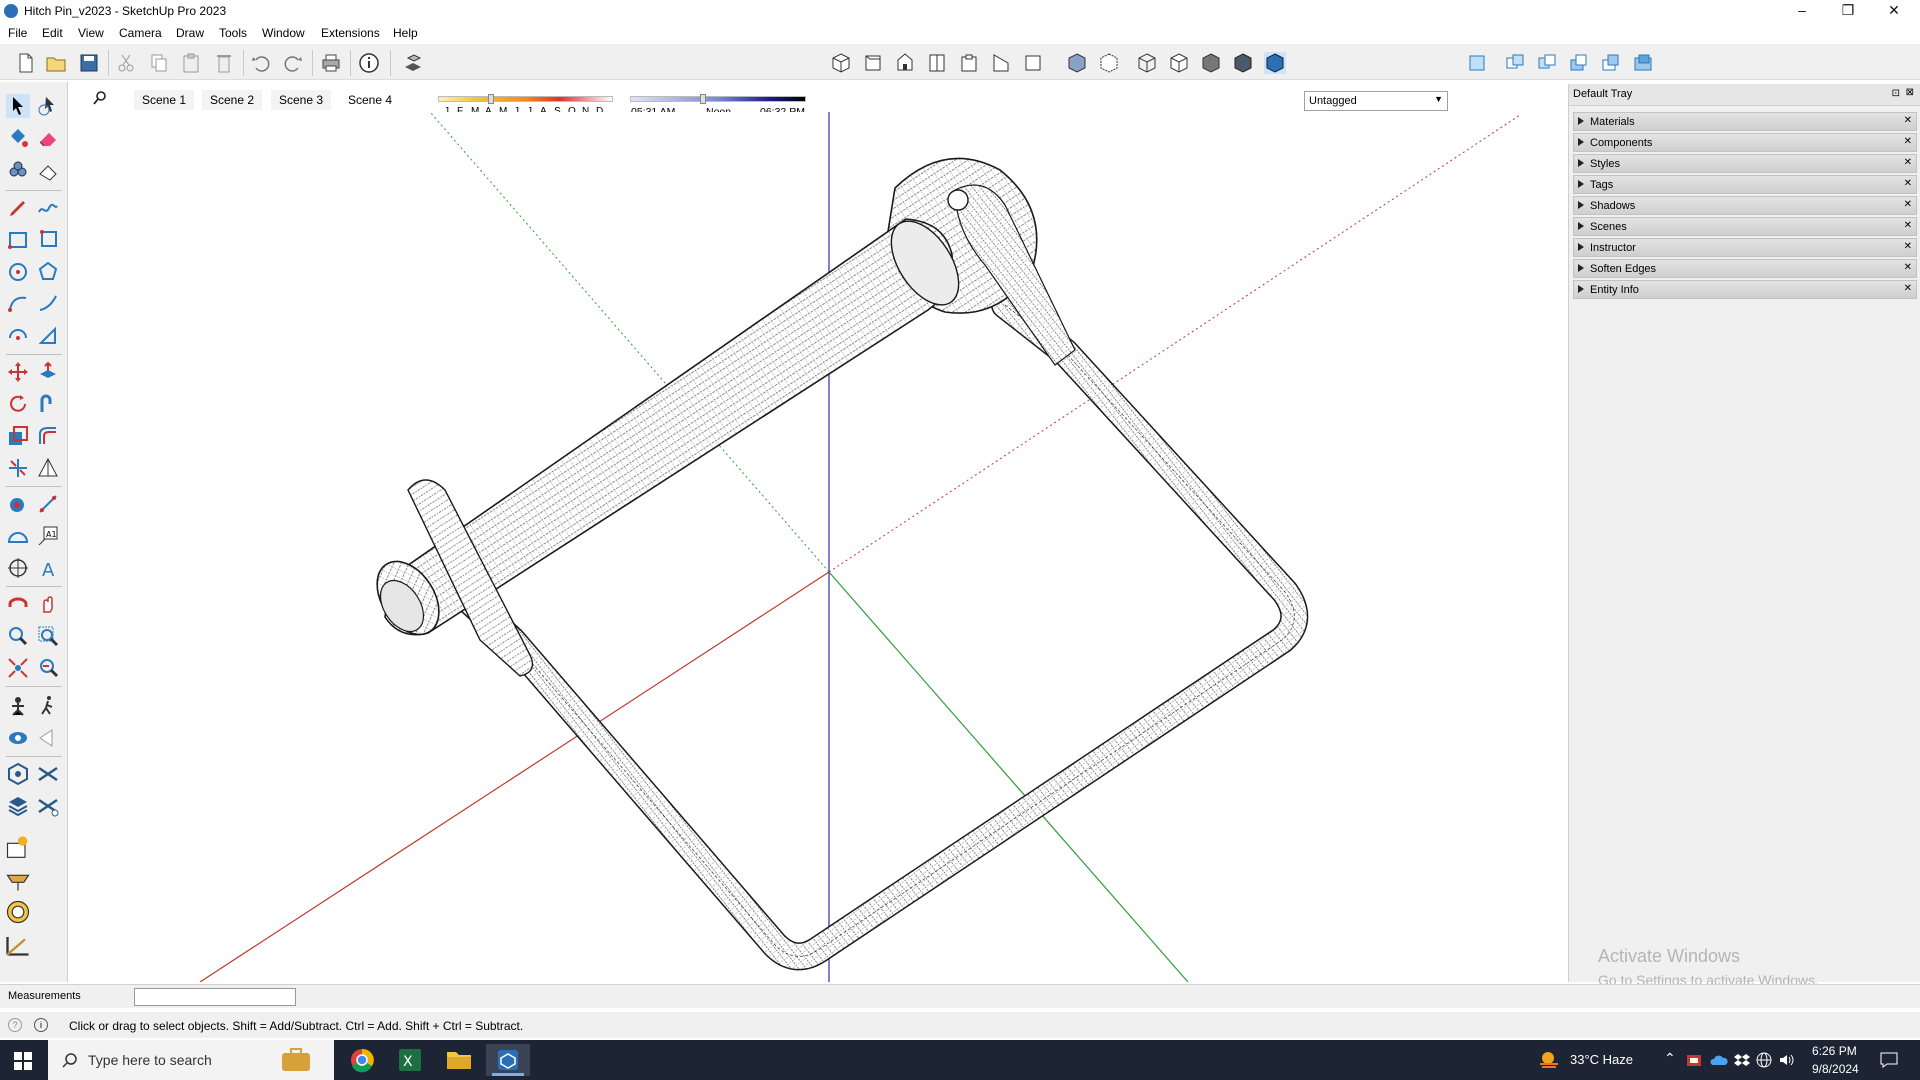  What do you see at coordinates (1211, 63) in the screenshot?
I see `shaded-icon` at bounding box center [1211, 63].